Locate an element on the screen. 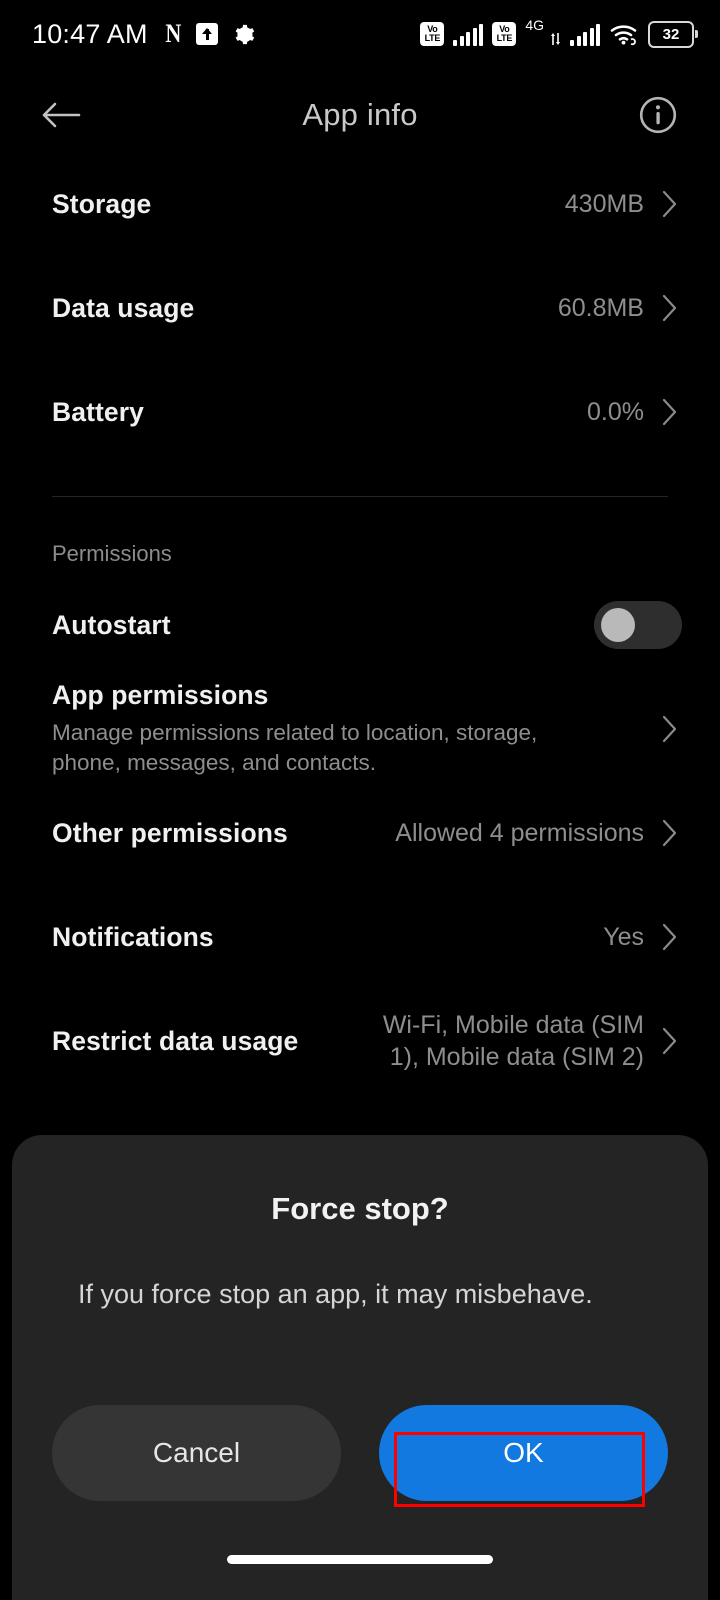 Image resolution: width=720 pixels, height=1600 pixels. dialog-actions: Cancel OK is located at coordinates (360, 1453).